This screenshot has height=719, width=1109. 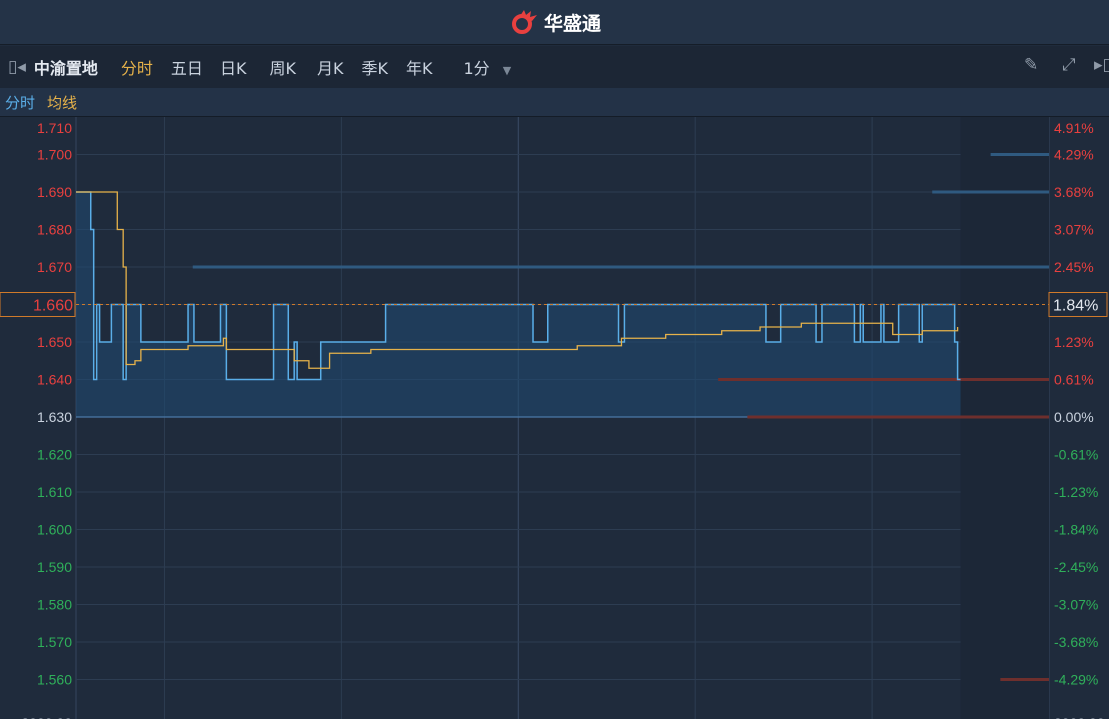 What do you see at coordinates (1074, 417) in the screenshot?
I see `percent-tick-label: 0.00%` at bounding box center [1074, 417].